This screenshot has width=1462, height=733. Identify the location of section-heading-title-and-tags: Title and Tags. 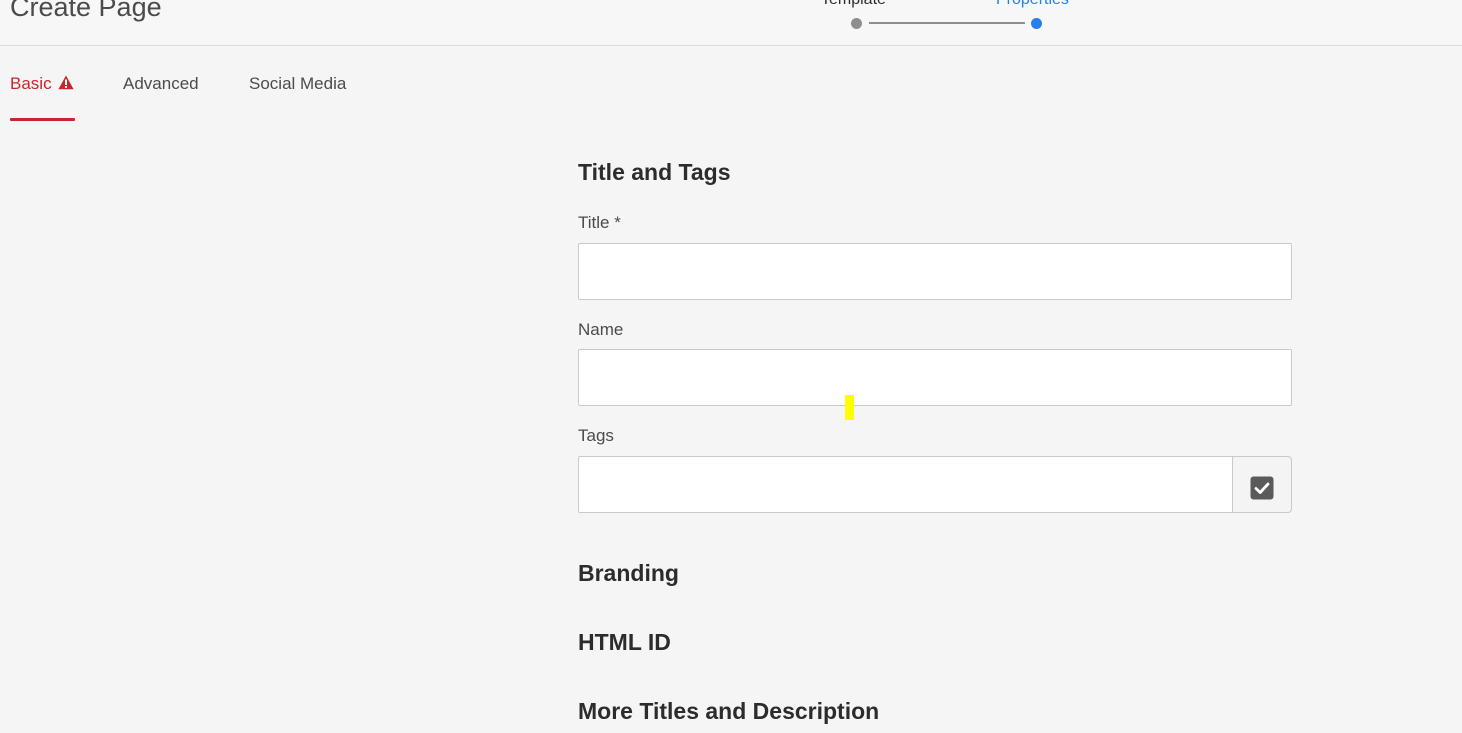
(654, 172).